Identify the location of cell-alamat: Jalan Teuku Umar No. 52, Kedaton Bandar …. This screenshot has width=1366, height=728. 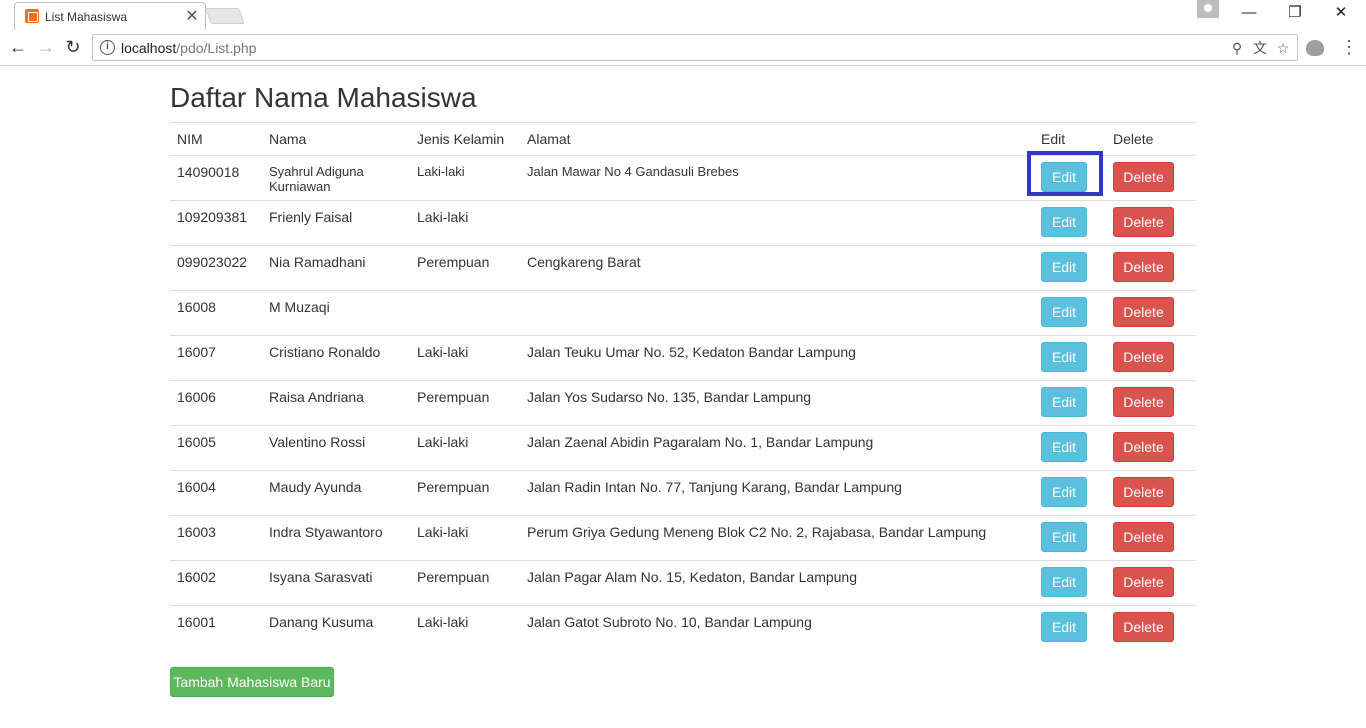
(777, 358).